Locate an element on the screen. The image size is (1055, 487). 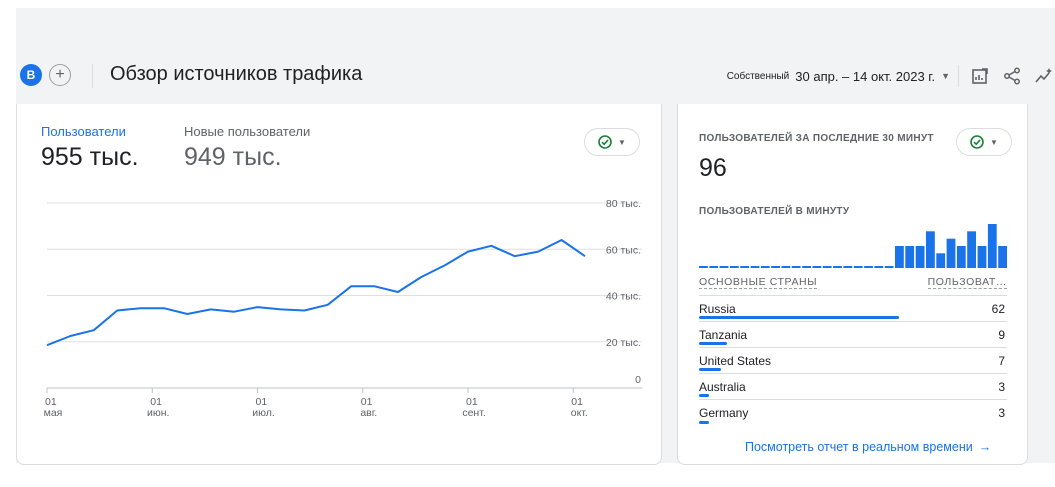
share-icon is located at coordinates (1012, 76).